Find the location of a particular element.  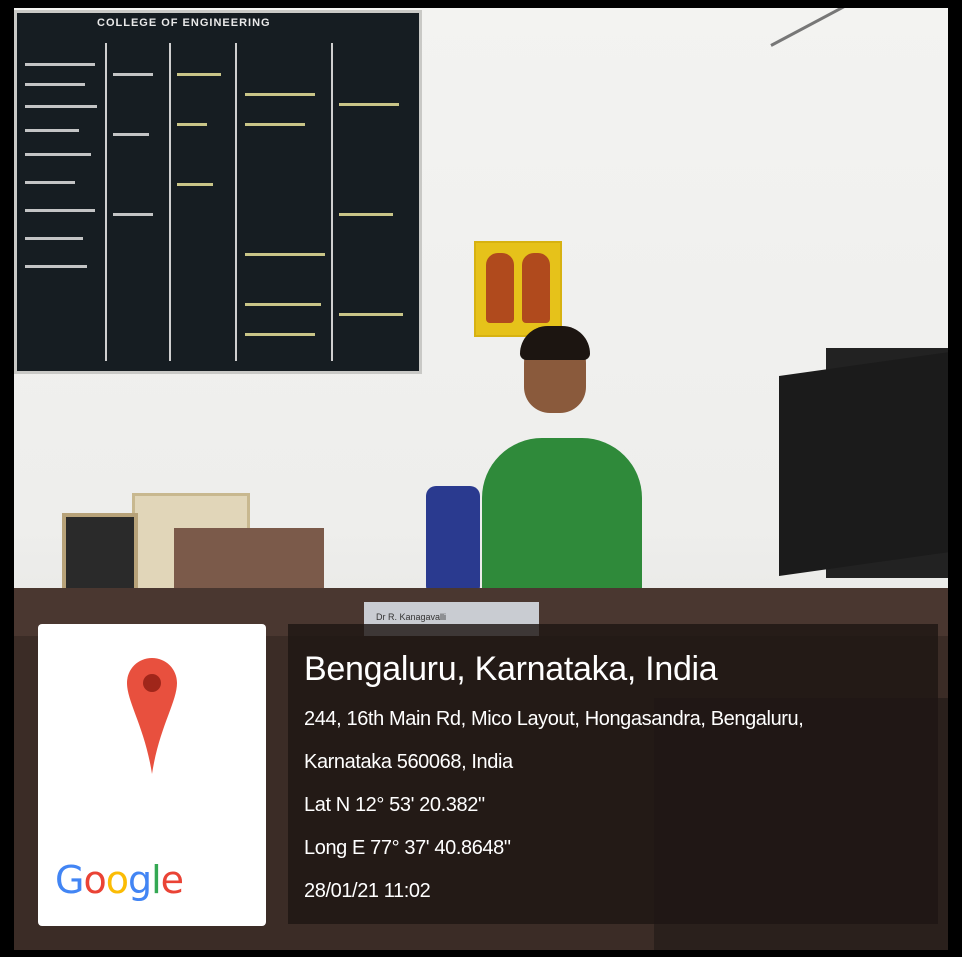

google-logo-letter: G is located at coordinates (69, 880).